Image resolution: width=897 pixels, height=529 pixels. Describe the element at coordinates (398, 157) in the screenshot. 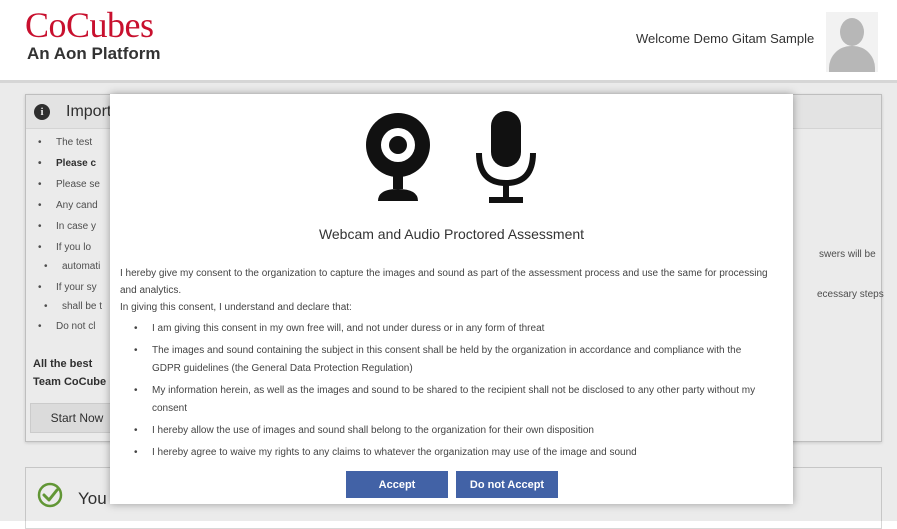

I see `webcam-icon` at that location.